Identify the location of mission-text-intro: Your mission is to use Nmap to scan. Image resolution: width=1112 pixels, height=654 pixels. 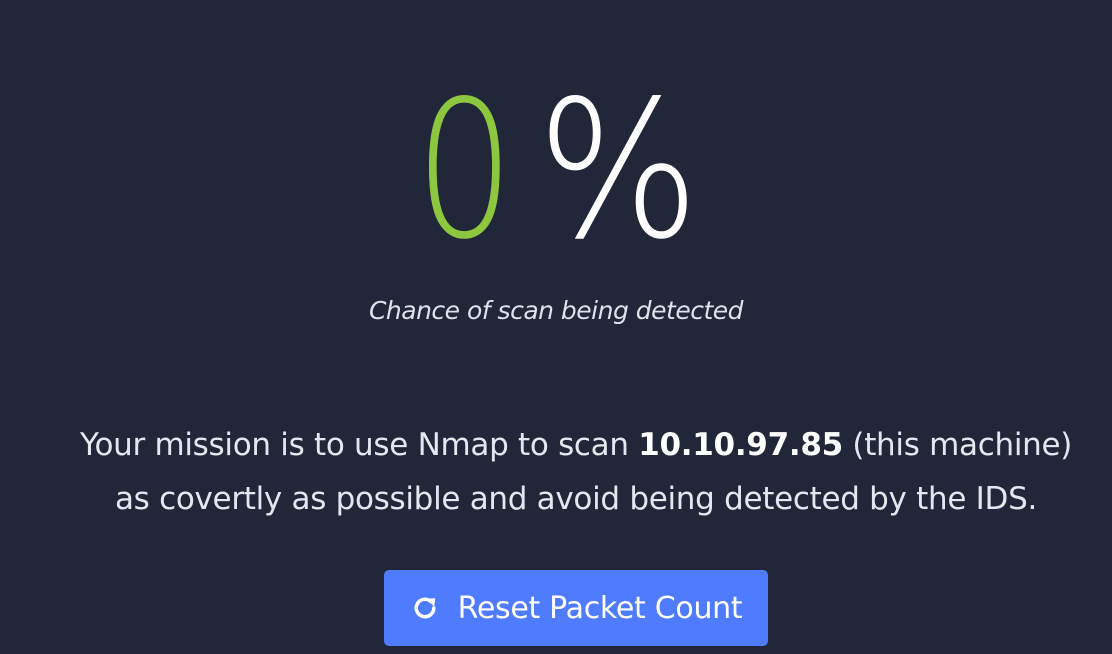
(359, 445).